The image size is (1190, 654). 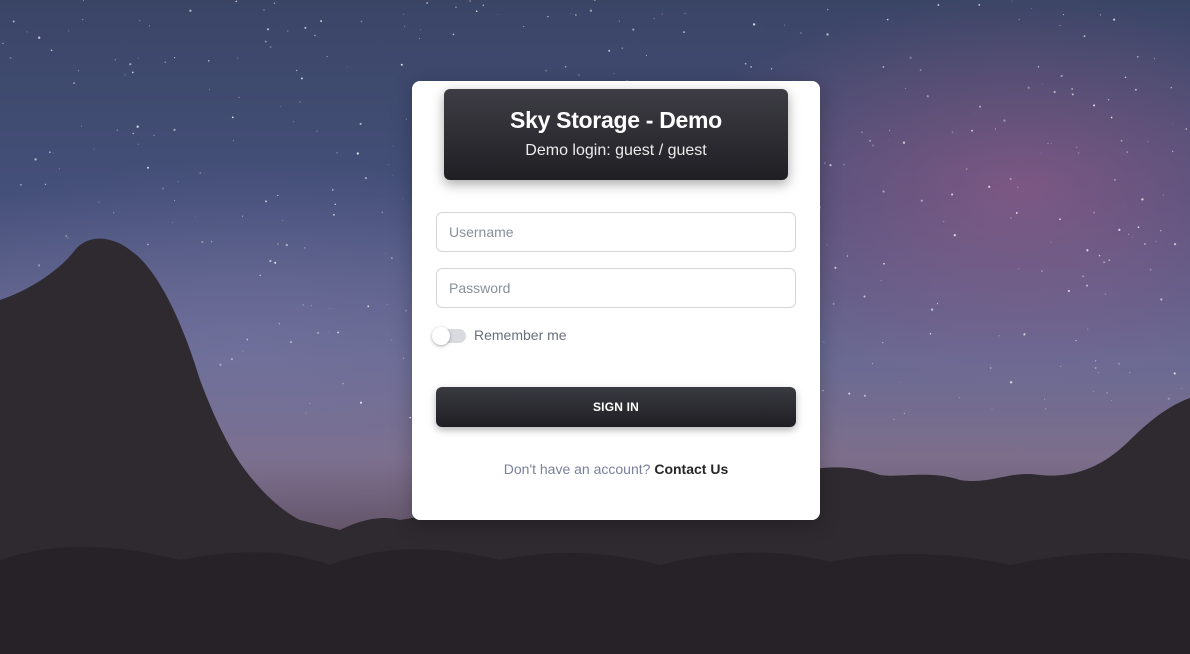 I want to click on toggle-knob, so click(x=441, y=336).